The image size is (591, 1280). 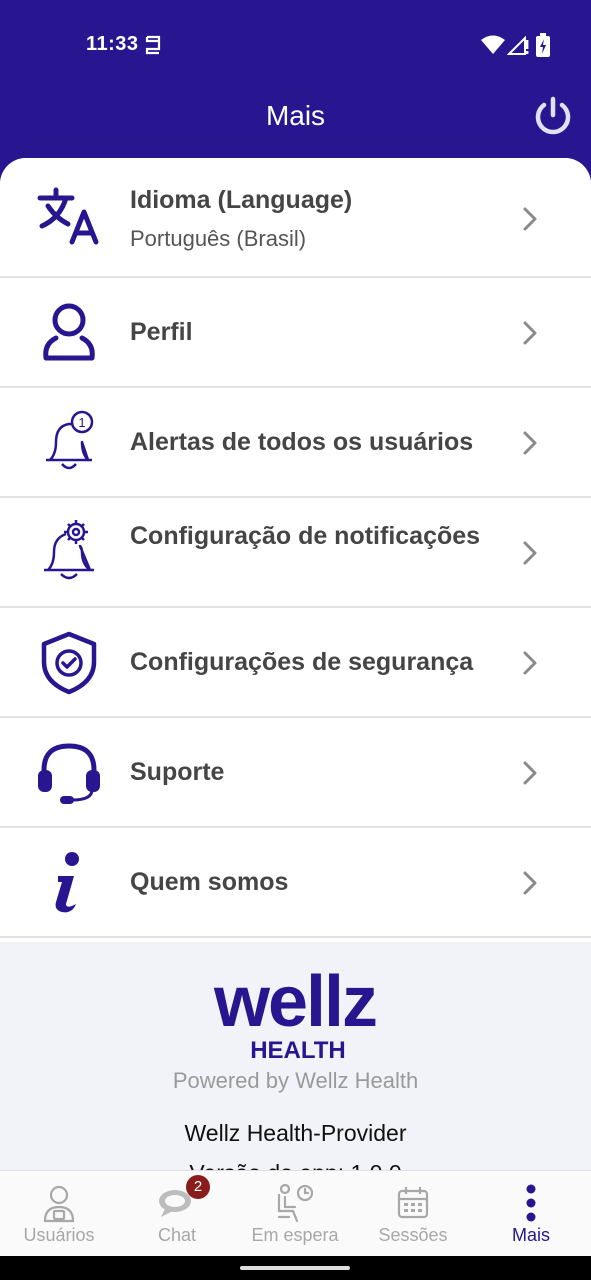 What do you see at coordinates (294, 1006) in the screenshot?
I see `svg-text: wellz` at bounding box center [294, 1006].